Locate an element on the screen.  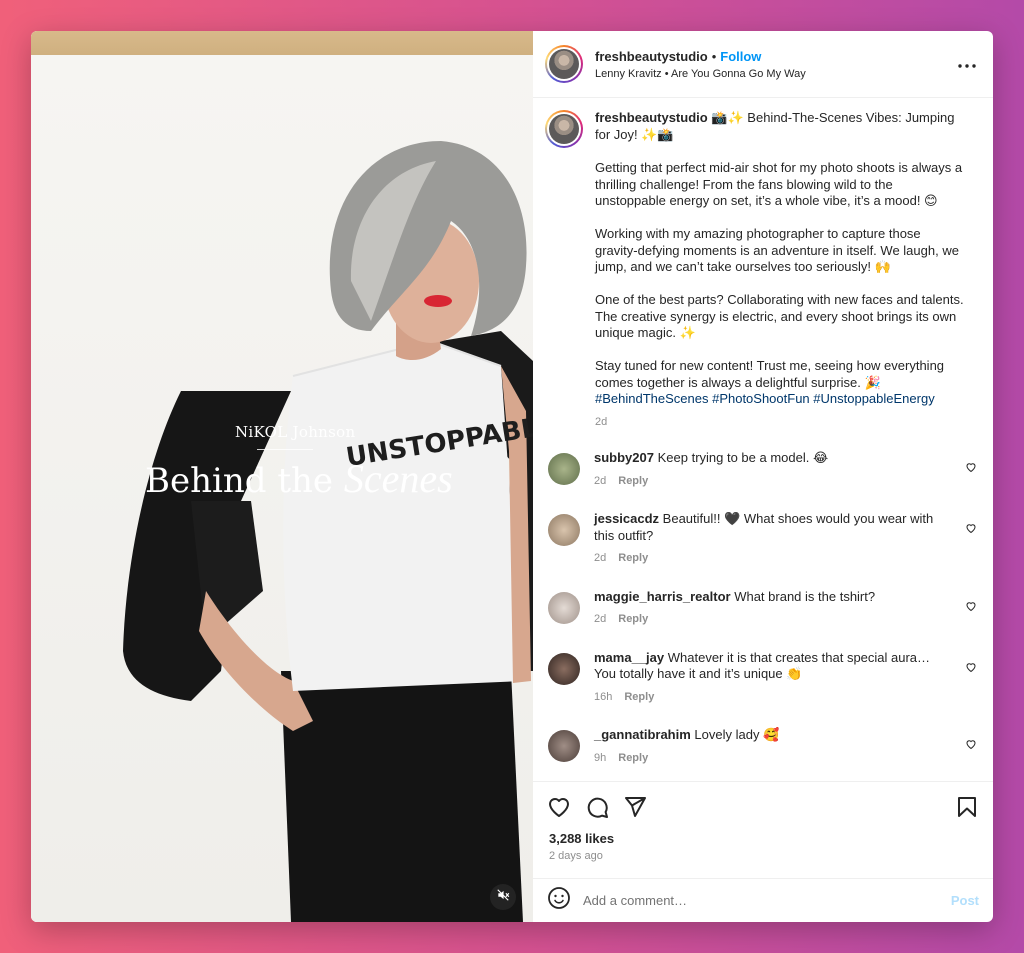
post-actions-bar is located at coordinates (763, 806).